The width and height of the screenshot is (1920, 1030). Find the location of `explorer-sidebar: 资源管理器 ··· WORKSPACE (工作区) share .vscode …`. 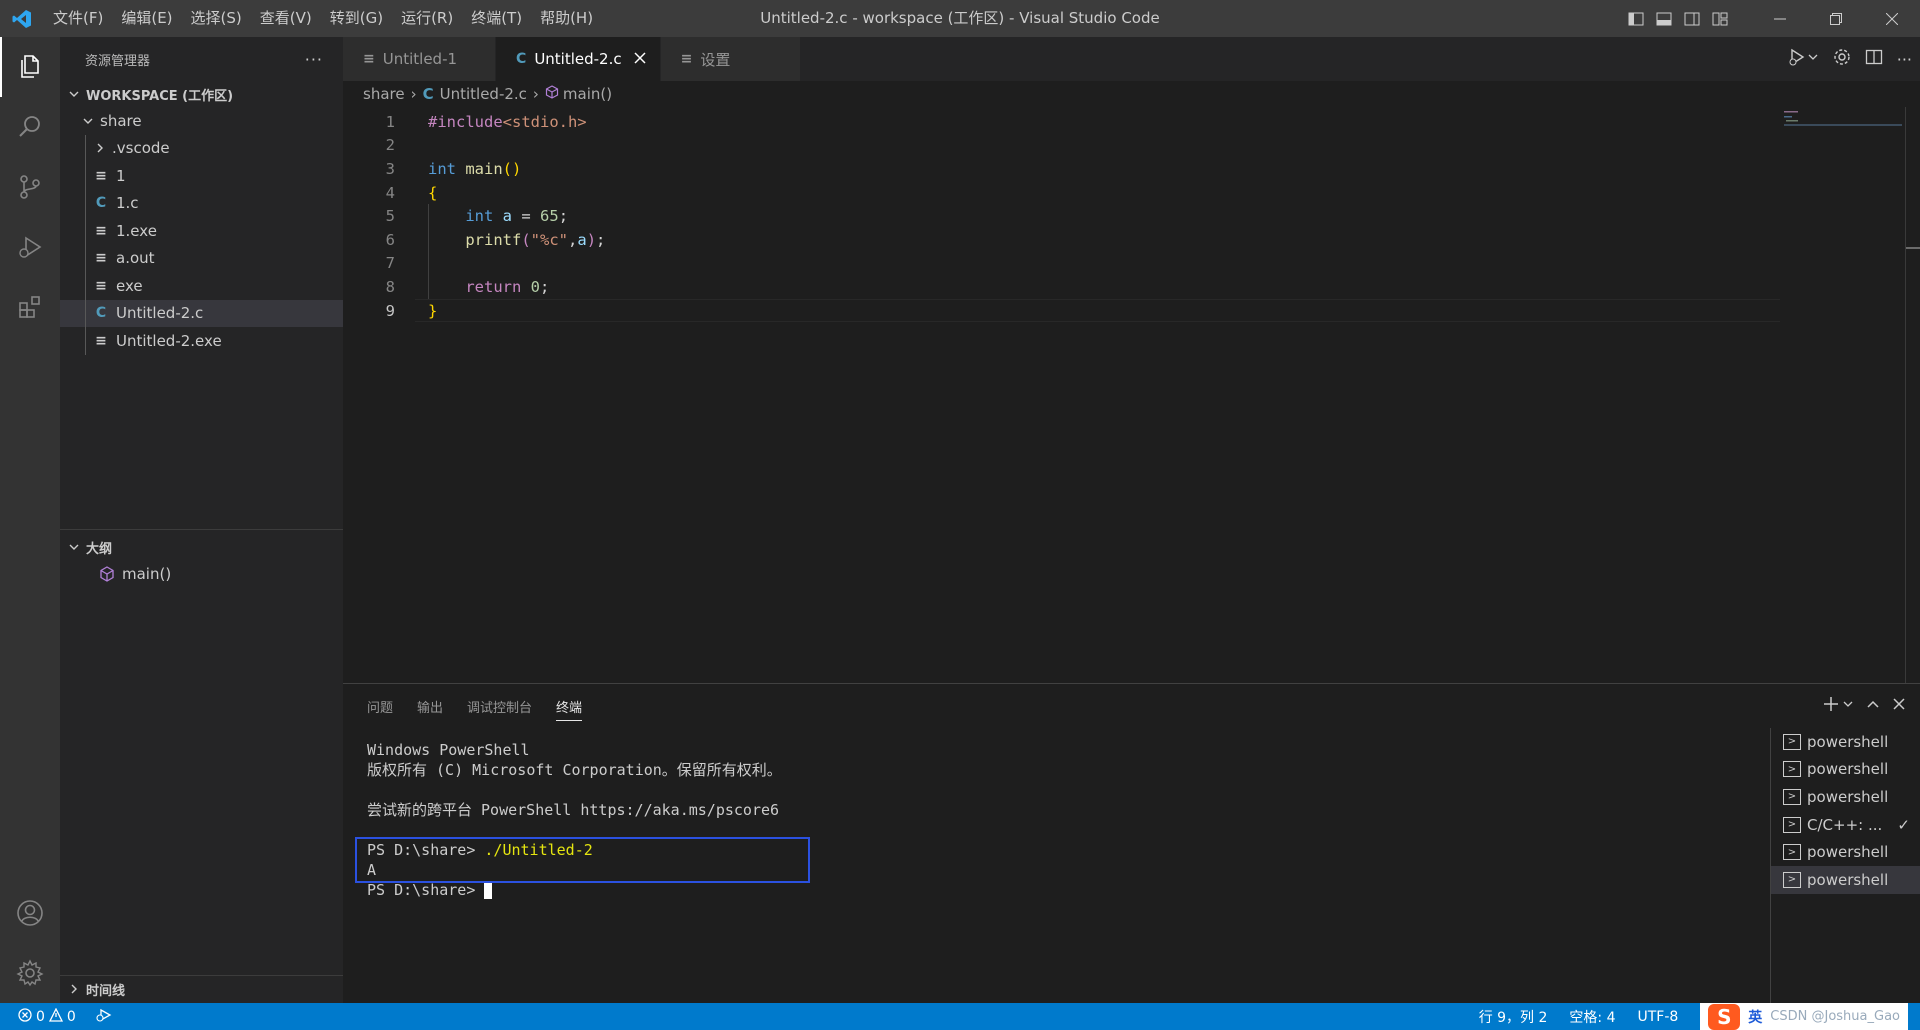

explorer-sidebar: 资源管理器 ··· WORKSPACE (工作区) share .vscode … is located at coordinates (201, 520).